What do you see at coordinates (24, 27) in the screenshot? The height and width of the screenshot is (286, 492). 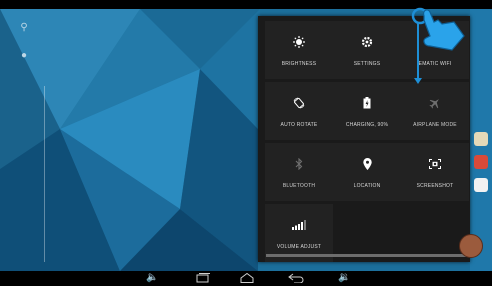 I see `search-icon: ⚲` at bounding box center [24, 27].